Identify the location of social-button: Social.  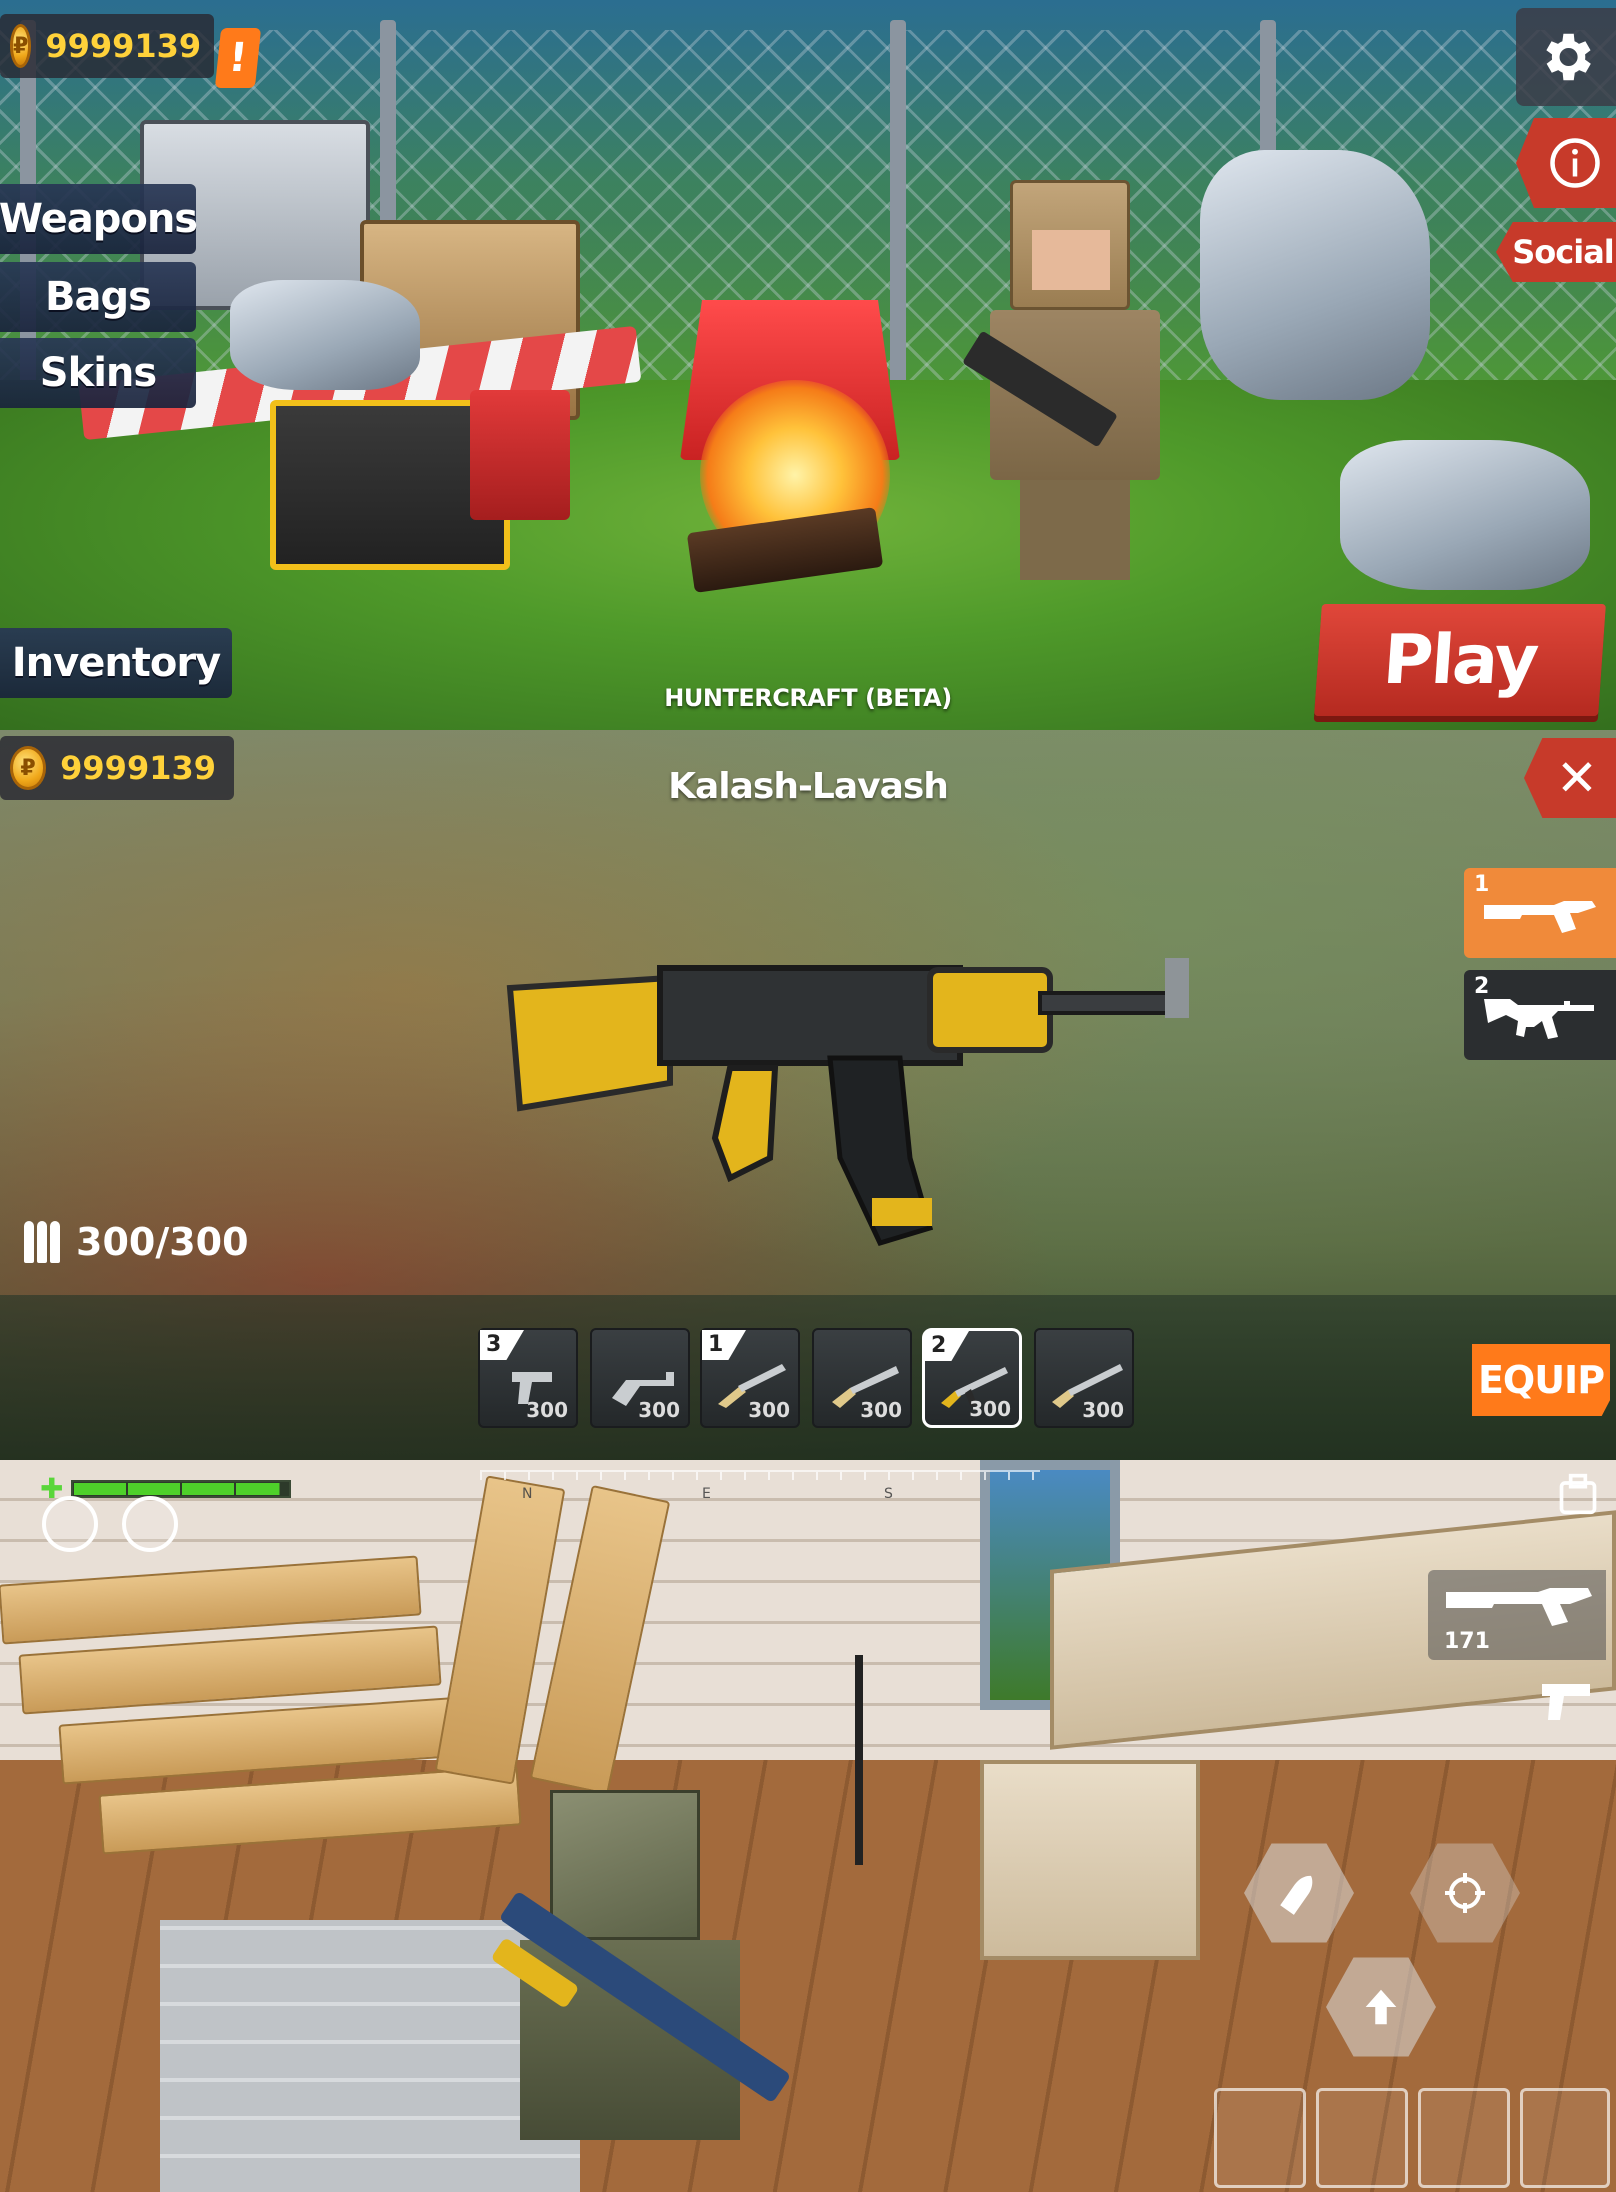
(1556, 252).